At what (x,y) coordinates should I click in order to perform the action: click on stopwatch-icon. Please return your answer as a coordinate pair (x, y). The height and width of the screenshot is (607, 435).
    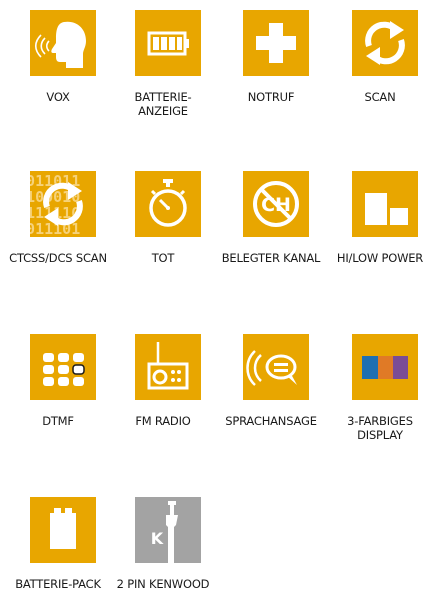
    Looking at the image, I should click on (168, 203).